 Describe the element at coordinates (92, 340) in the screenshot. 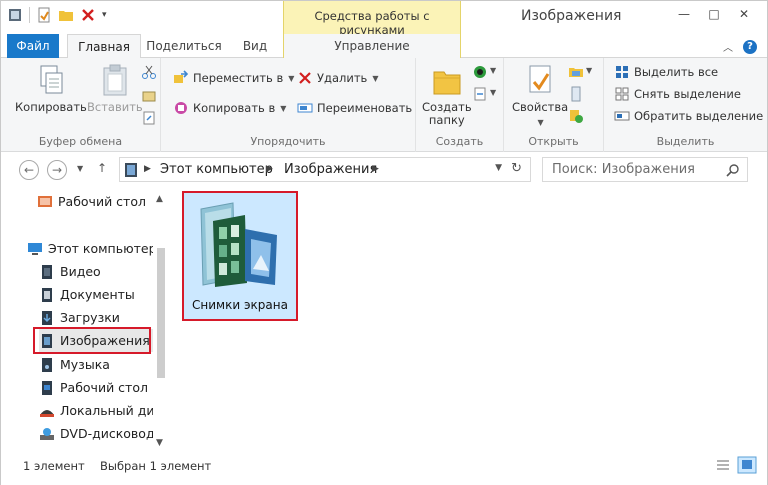

I see `pictures-highlight-frame` at that location.